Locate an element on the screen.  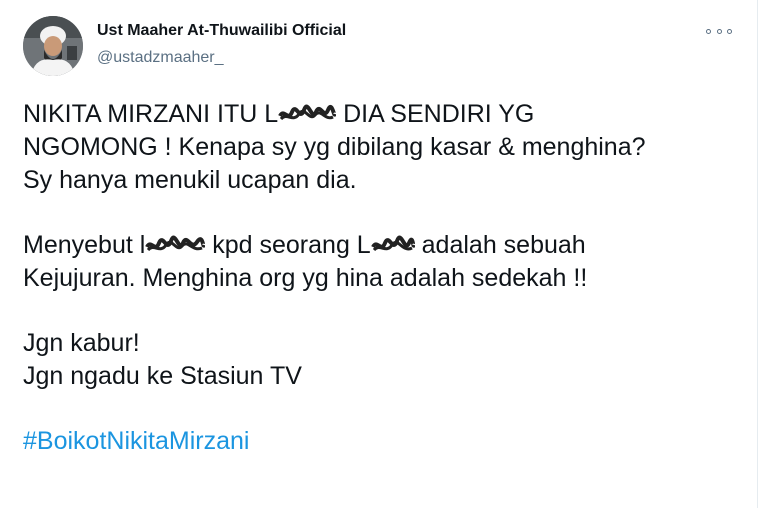
more-options-icon is located at coordinates (719, 31).